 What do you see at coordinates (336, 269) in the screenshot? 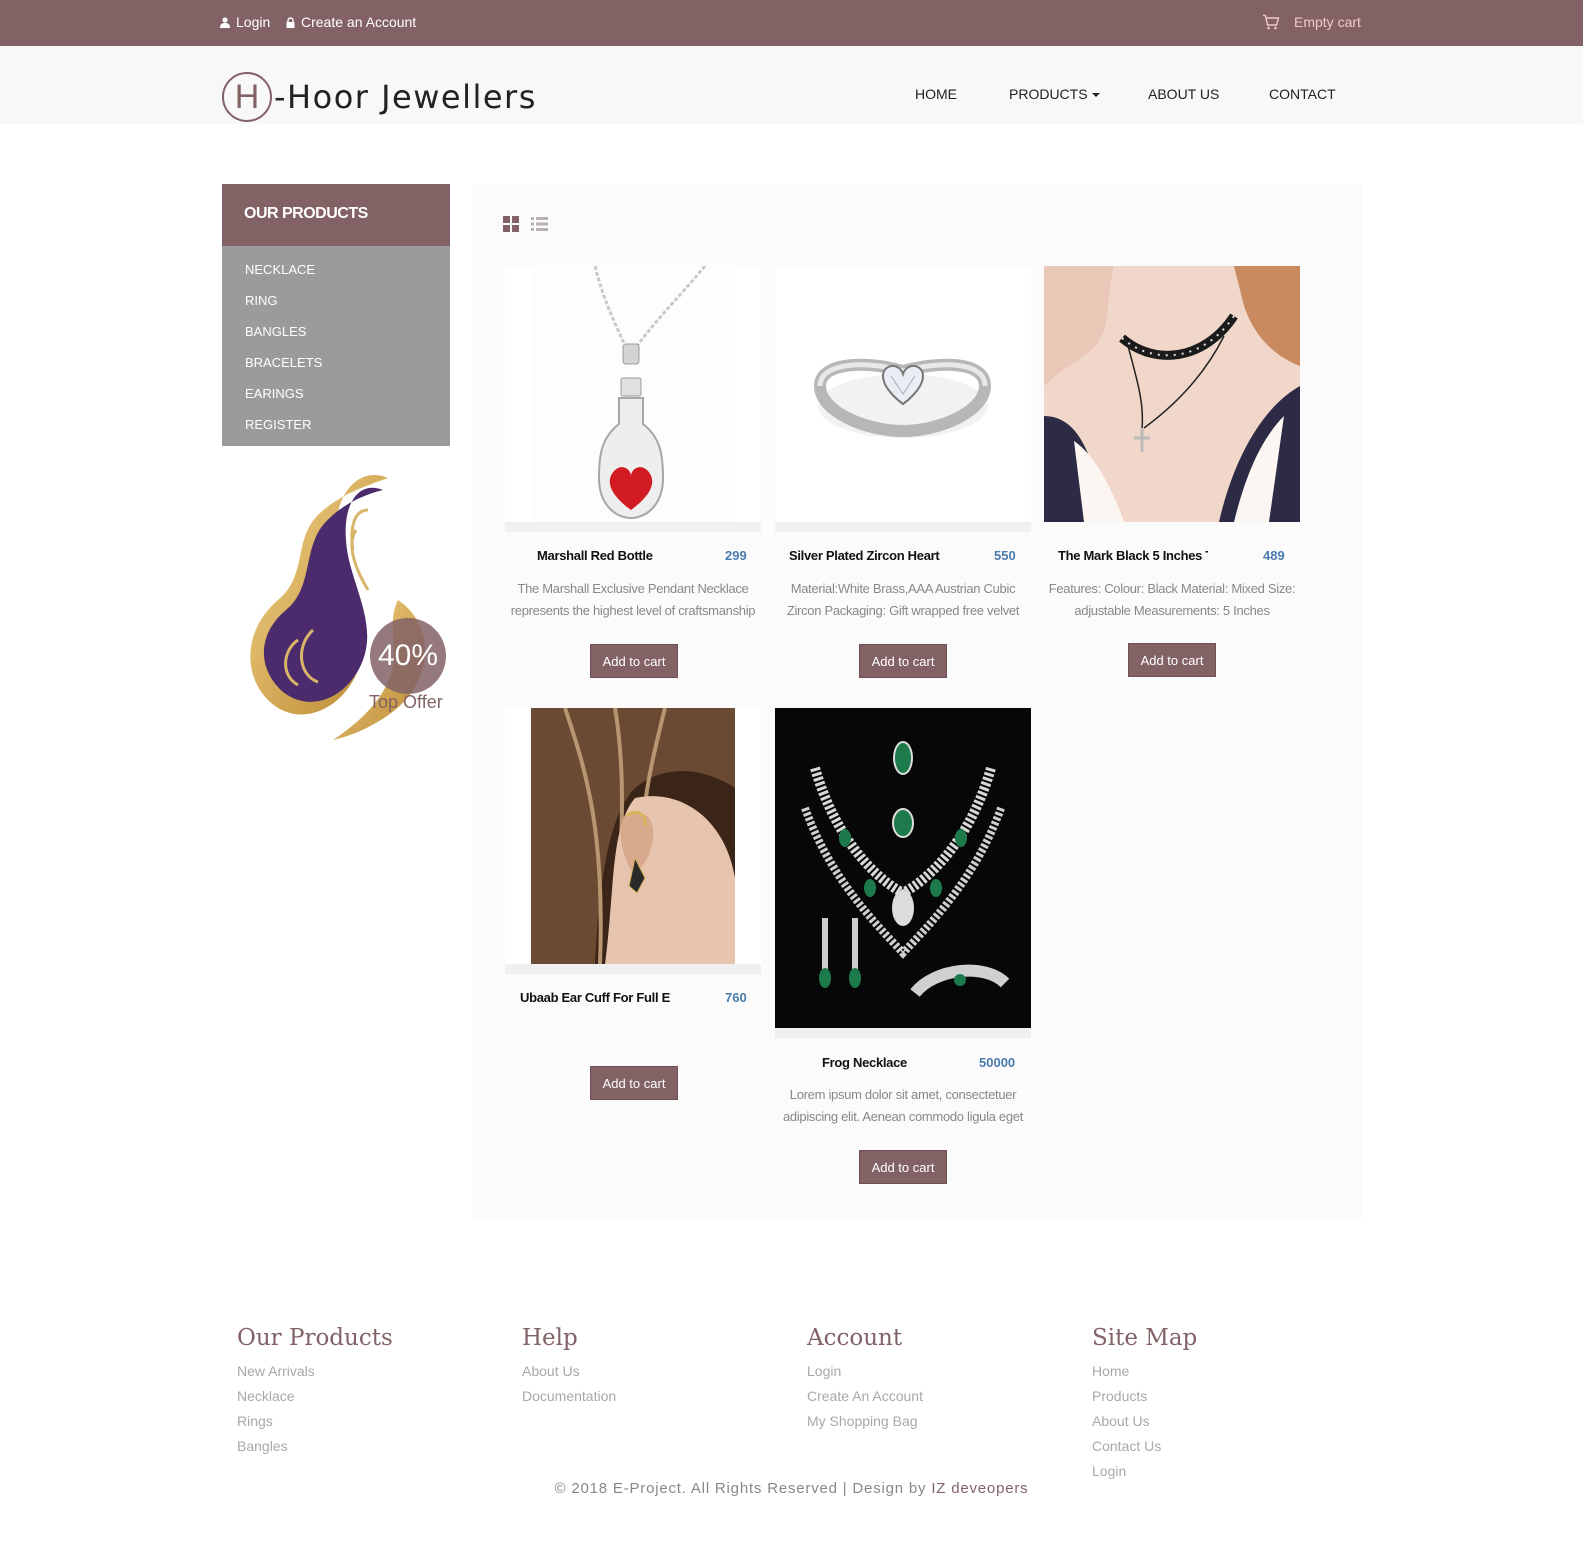
I see `sidebar-item-necklace: NECKLACE` at bounding box center [336, 269].